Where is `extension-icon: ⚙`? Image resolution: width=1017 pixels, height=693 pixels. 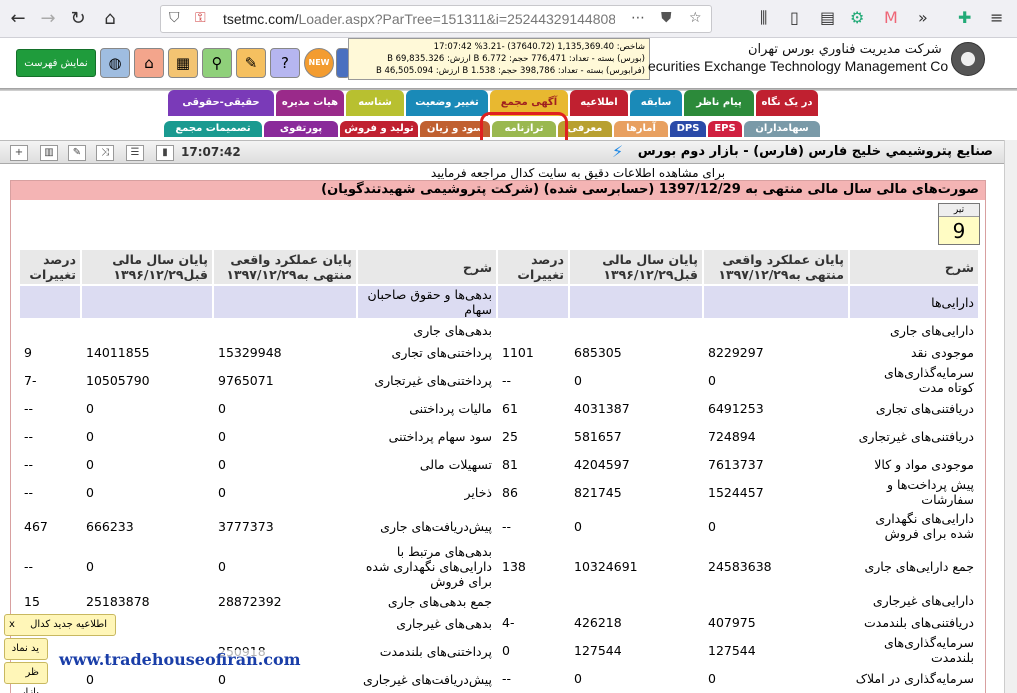 extension-icon: ⚙ is located at coordinates (857, 17).